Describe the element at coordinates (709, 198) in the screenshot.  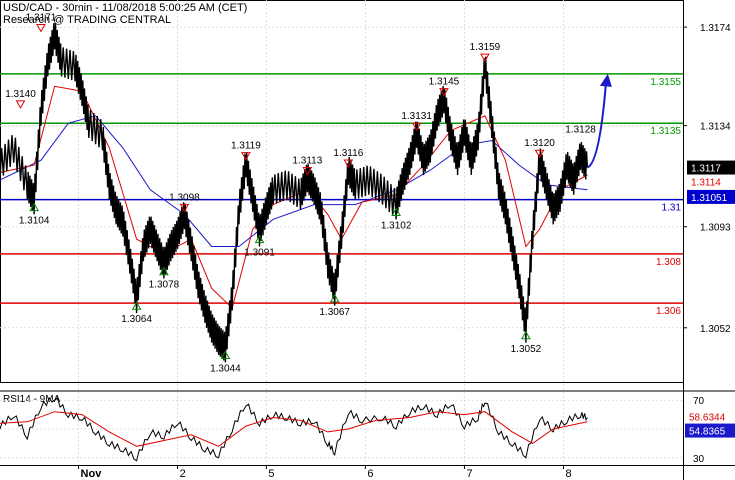
I see `ma-slow-tag-text: 1.31051` at that location.